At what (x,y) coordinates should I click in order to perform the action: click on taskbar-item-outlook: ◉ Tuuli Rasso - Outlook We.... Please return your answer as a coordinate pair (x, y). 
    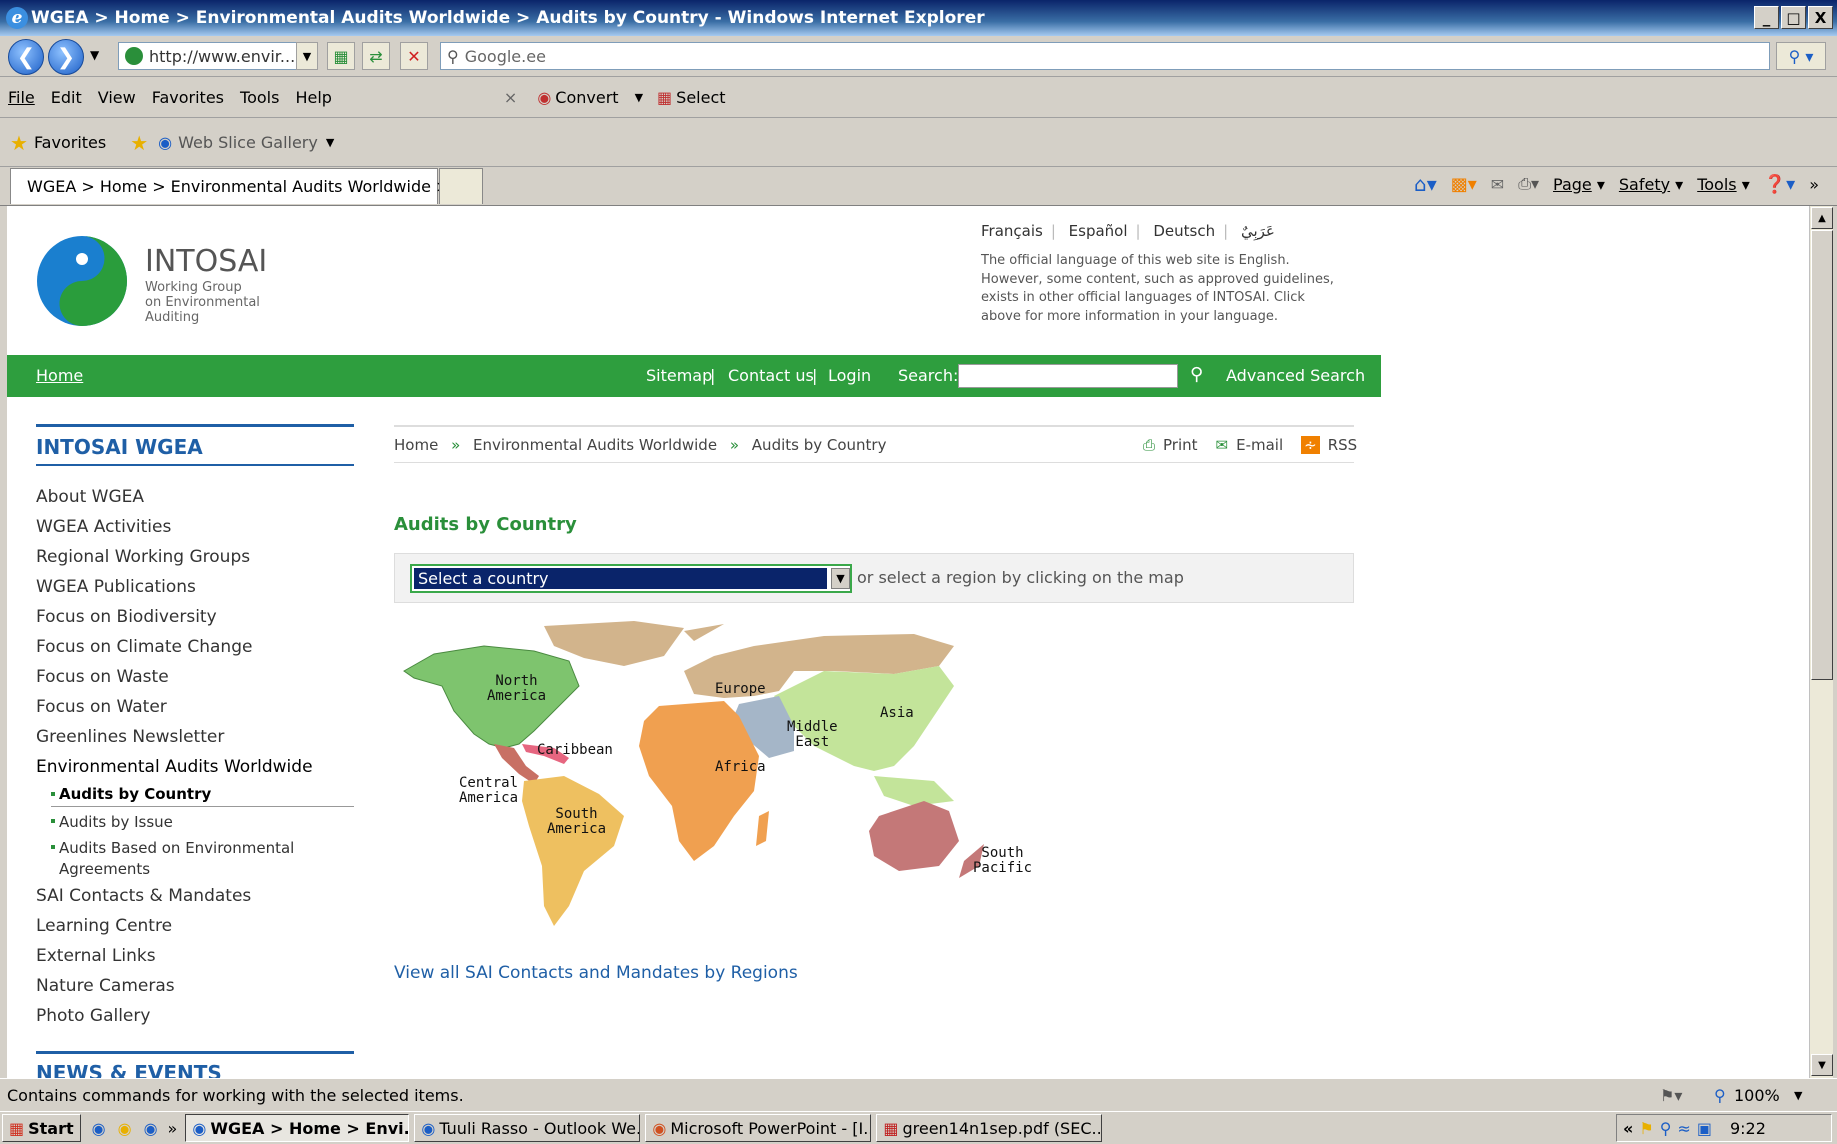
    Looking at the image, I should click on (527, 1128).